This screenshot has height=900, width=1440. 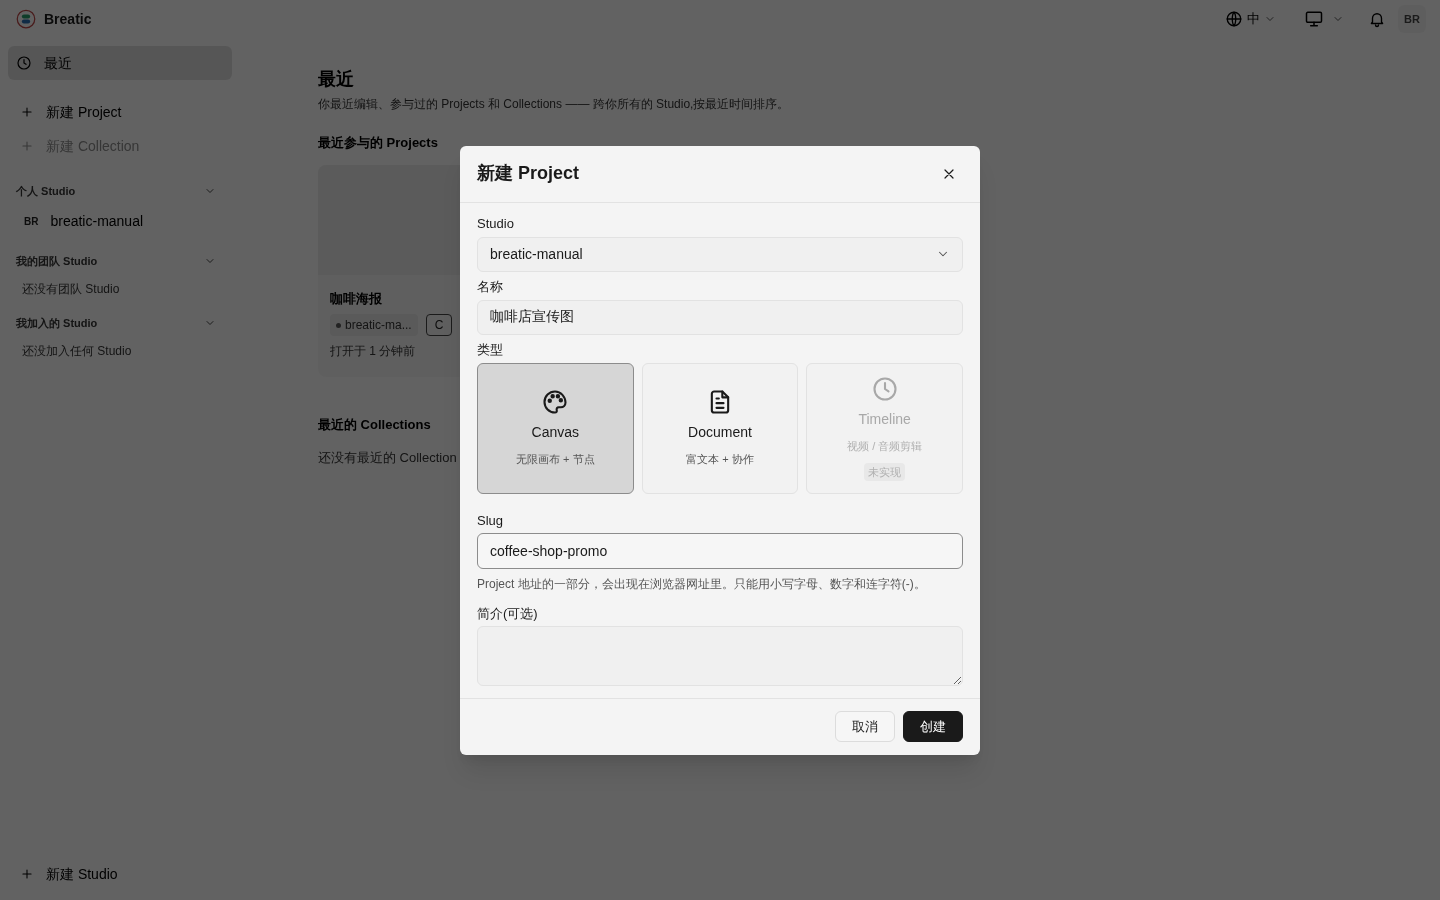 What do you see at coordinates (77, 351) in the screenshot?
I see `empty-text: 还没加入任何 Studio` at bounding box center [77, 351].